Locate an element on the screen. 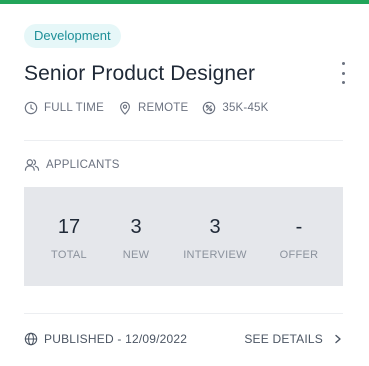  location-pin-icon is located at coordinates (125, 108).